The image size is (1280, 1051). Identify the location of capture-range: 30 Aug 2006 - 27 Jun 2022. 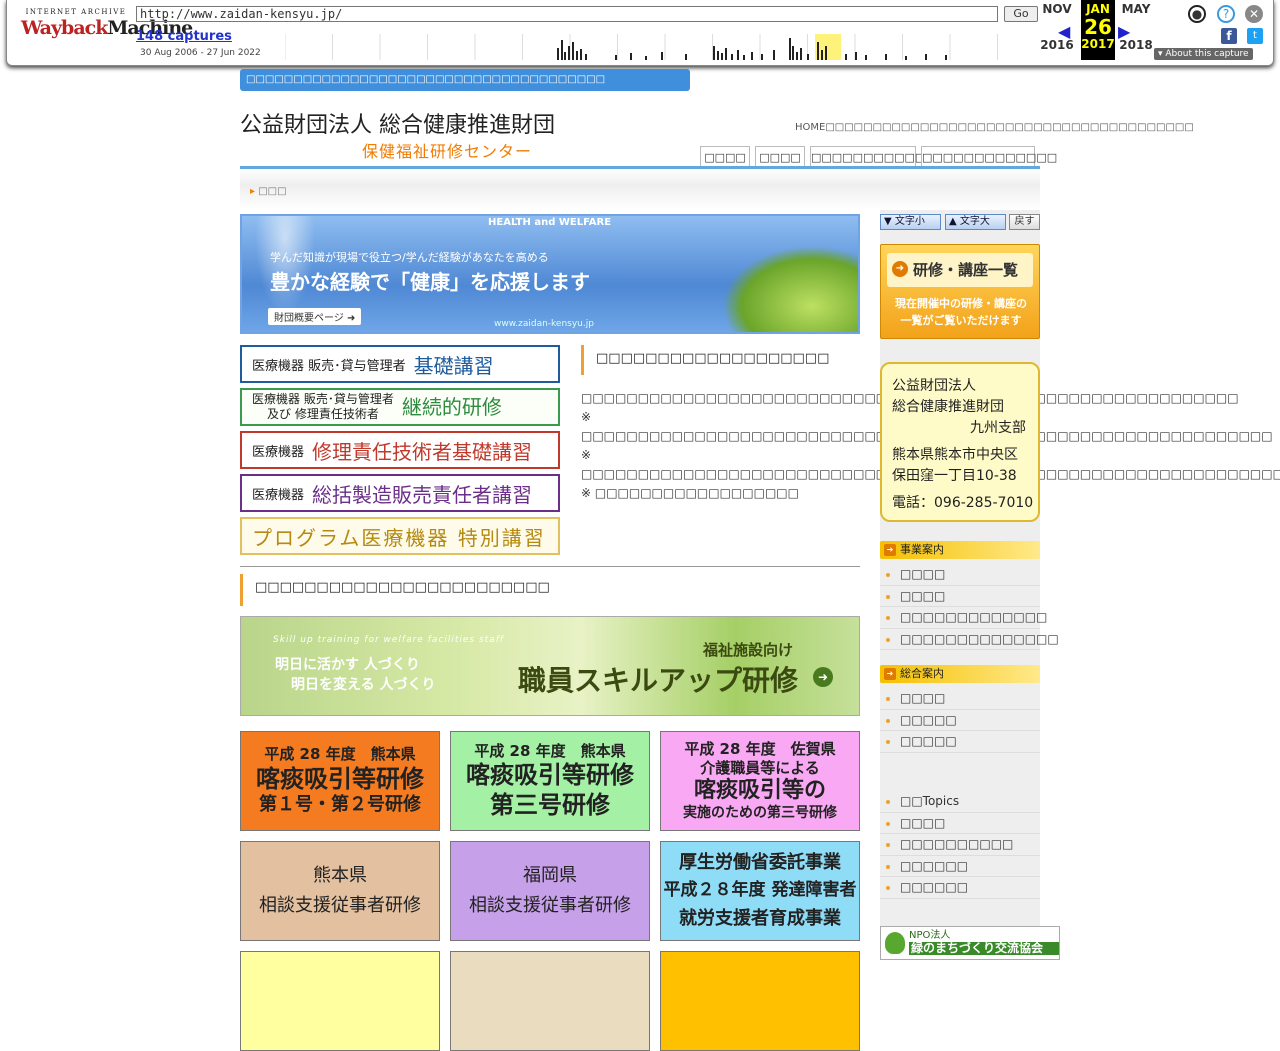
(200, 53).